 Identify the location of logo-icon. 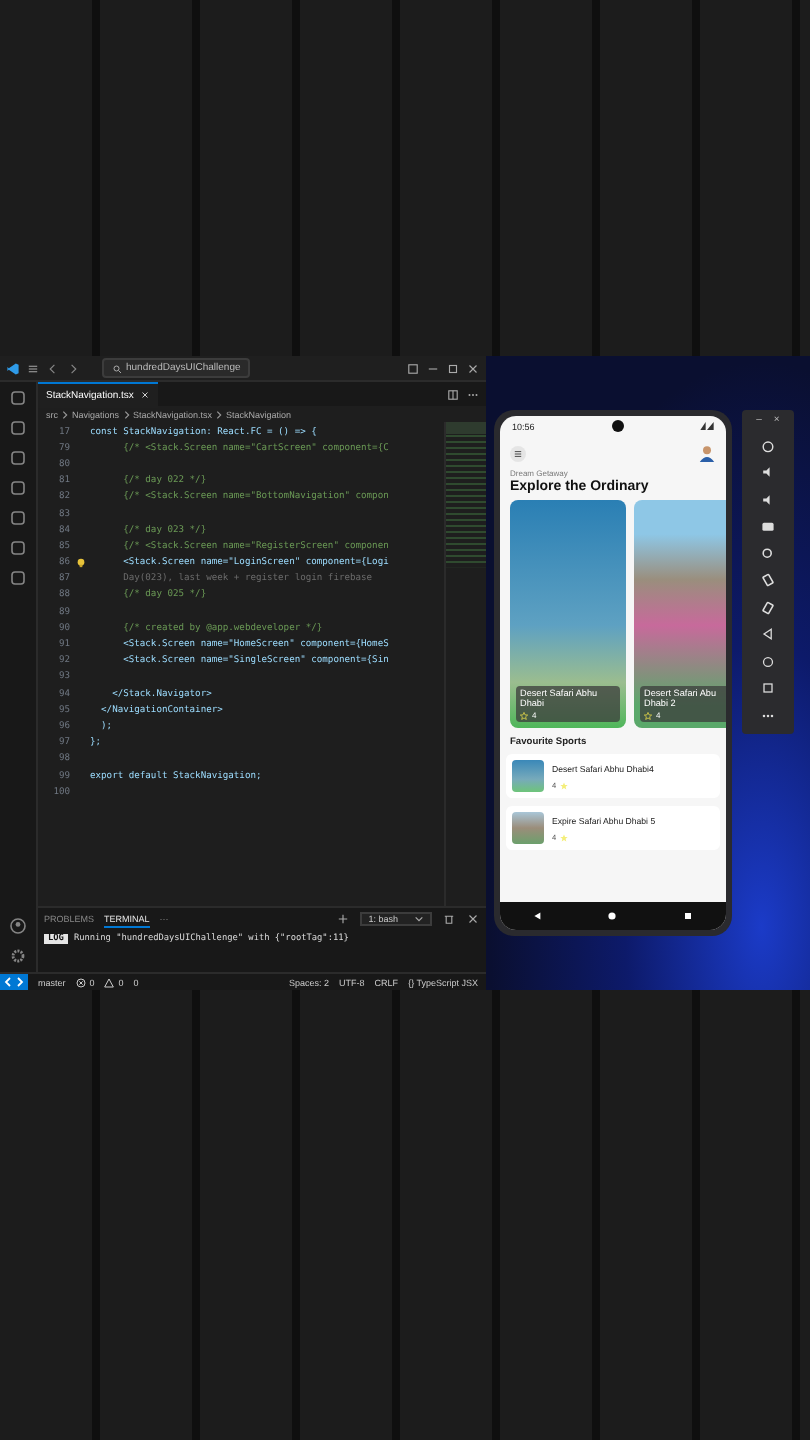
(13, 368).